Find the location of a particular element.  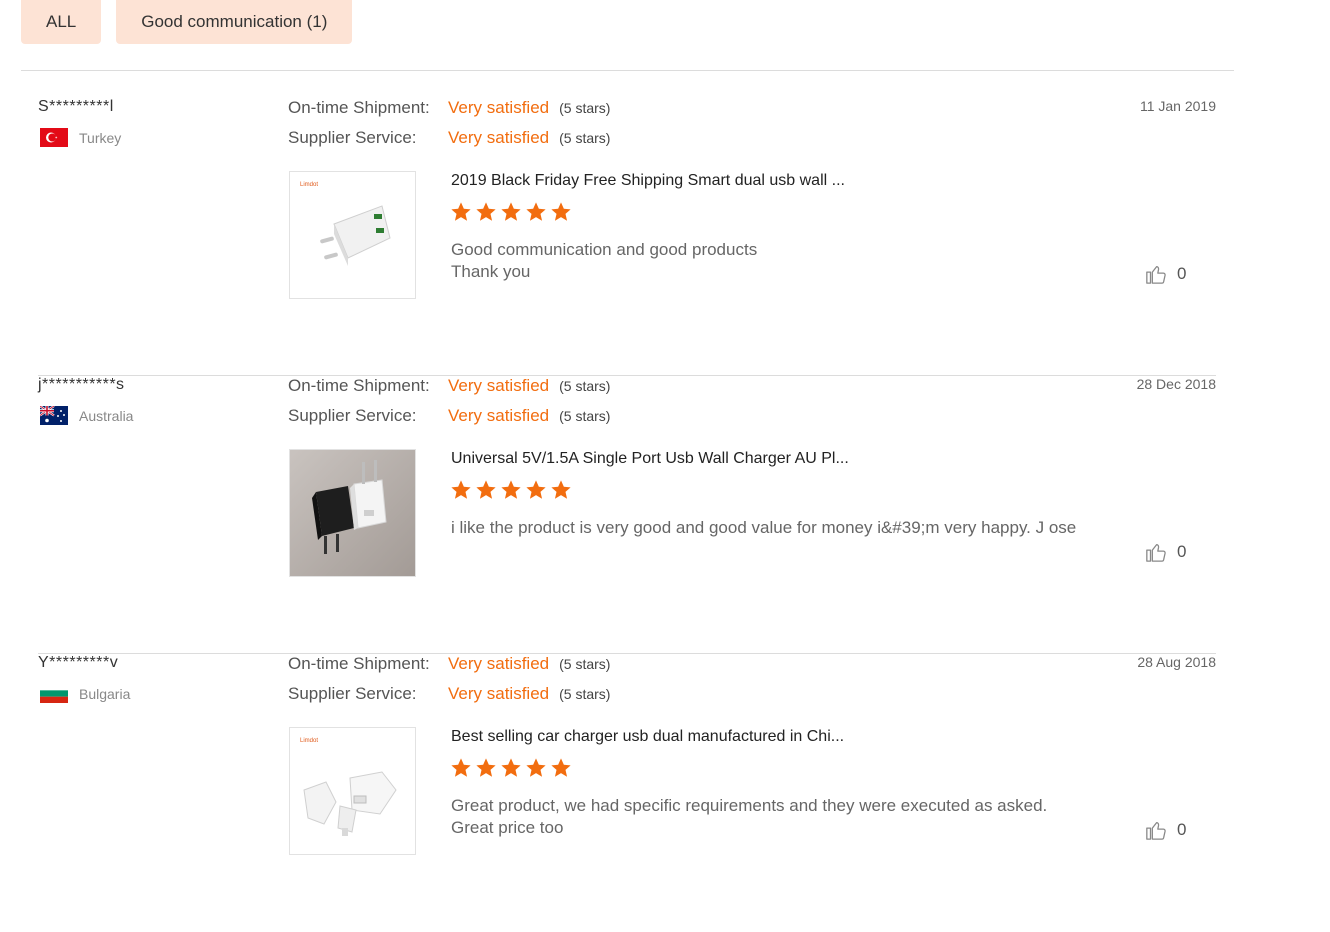

buyer-country: Turkey is located at coordinates (80, 137).